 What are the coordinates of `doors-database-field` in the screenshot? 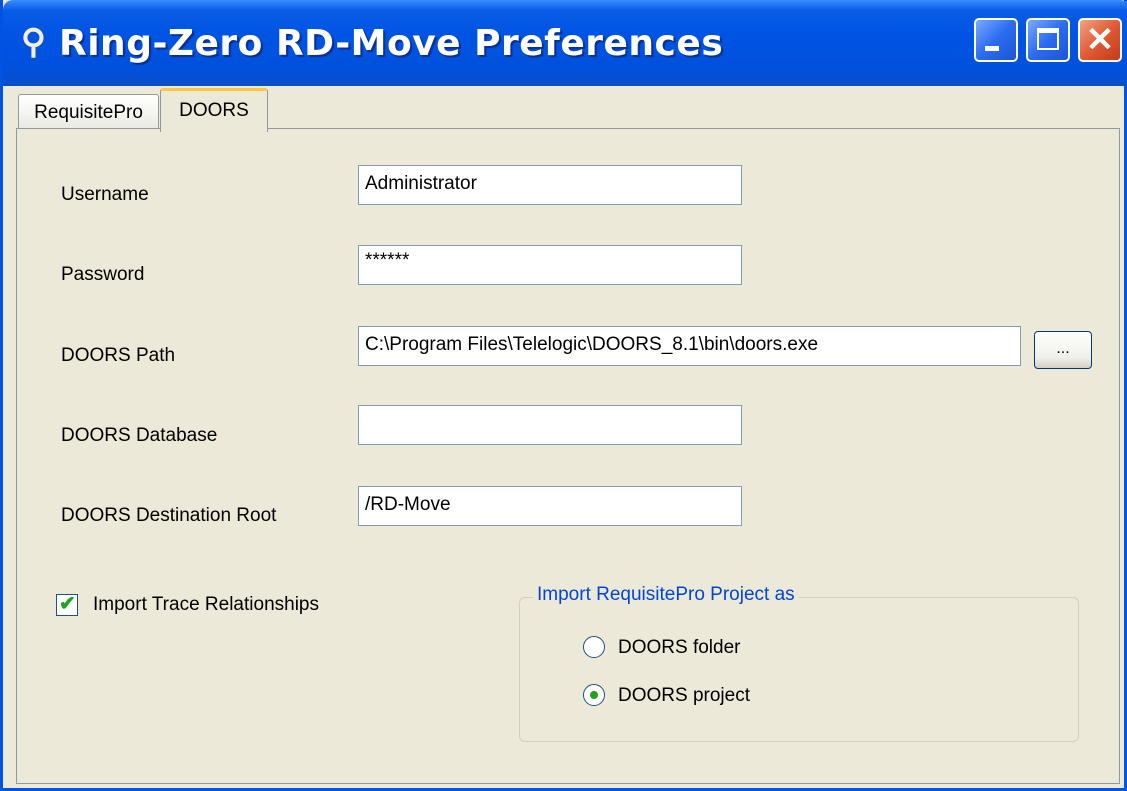 It's located at (550, 425).